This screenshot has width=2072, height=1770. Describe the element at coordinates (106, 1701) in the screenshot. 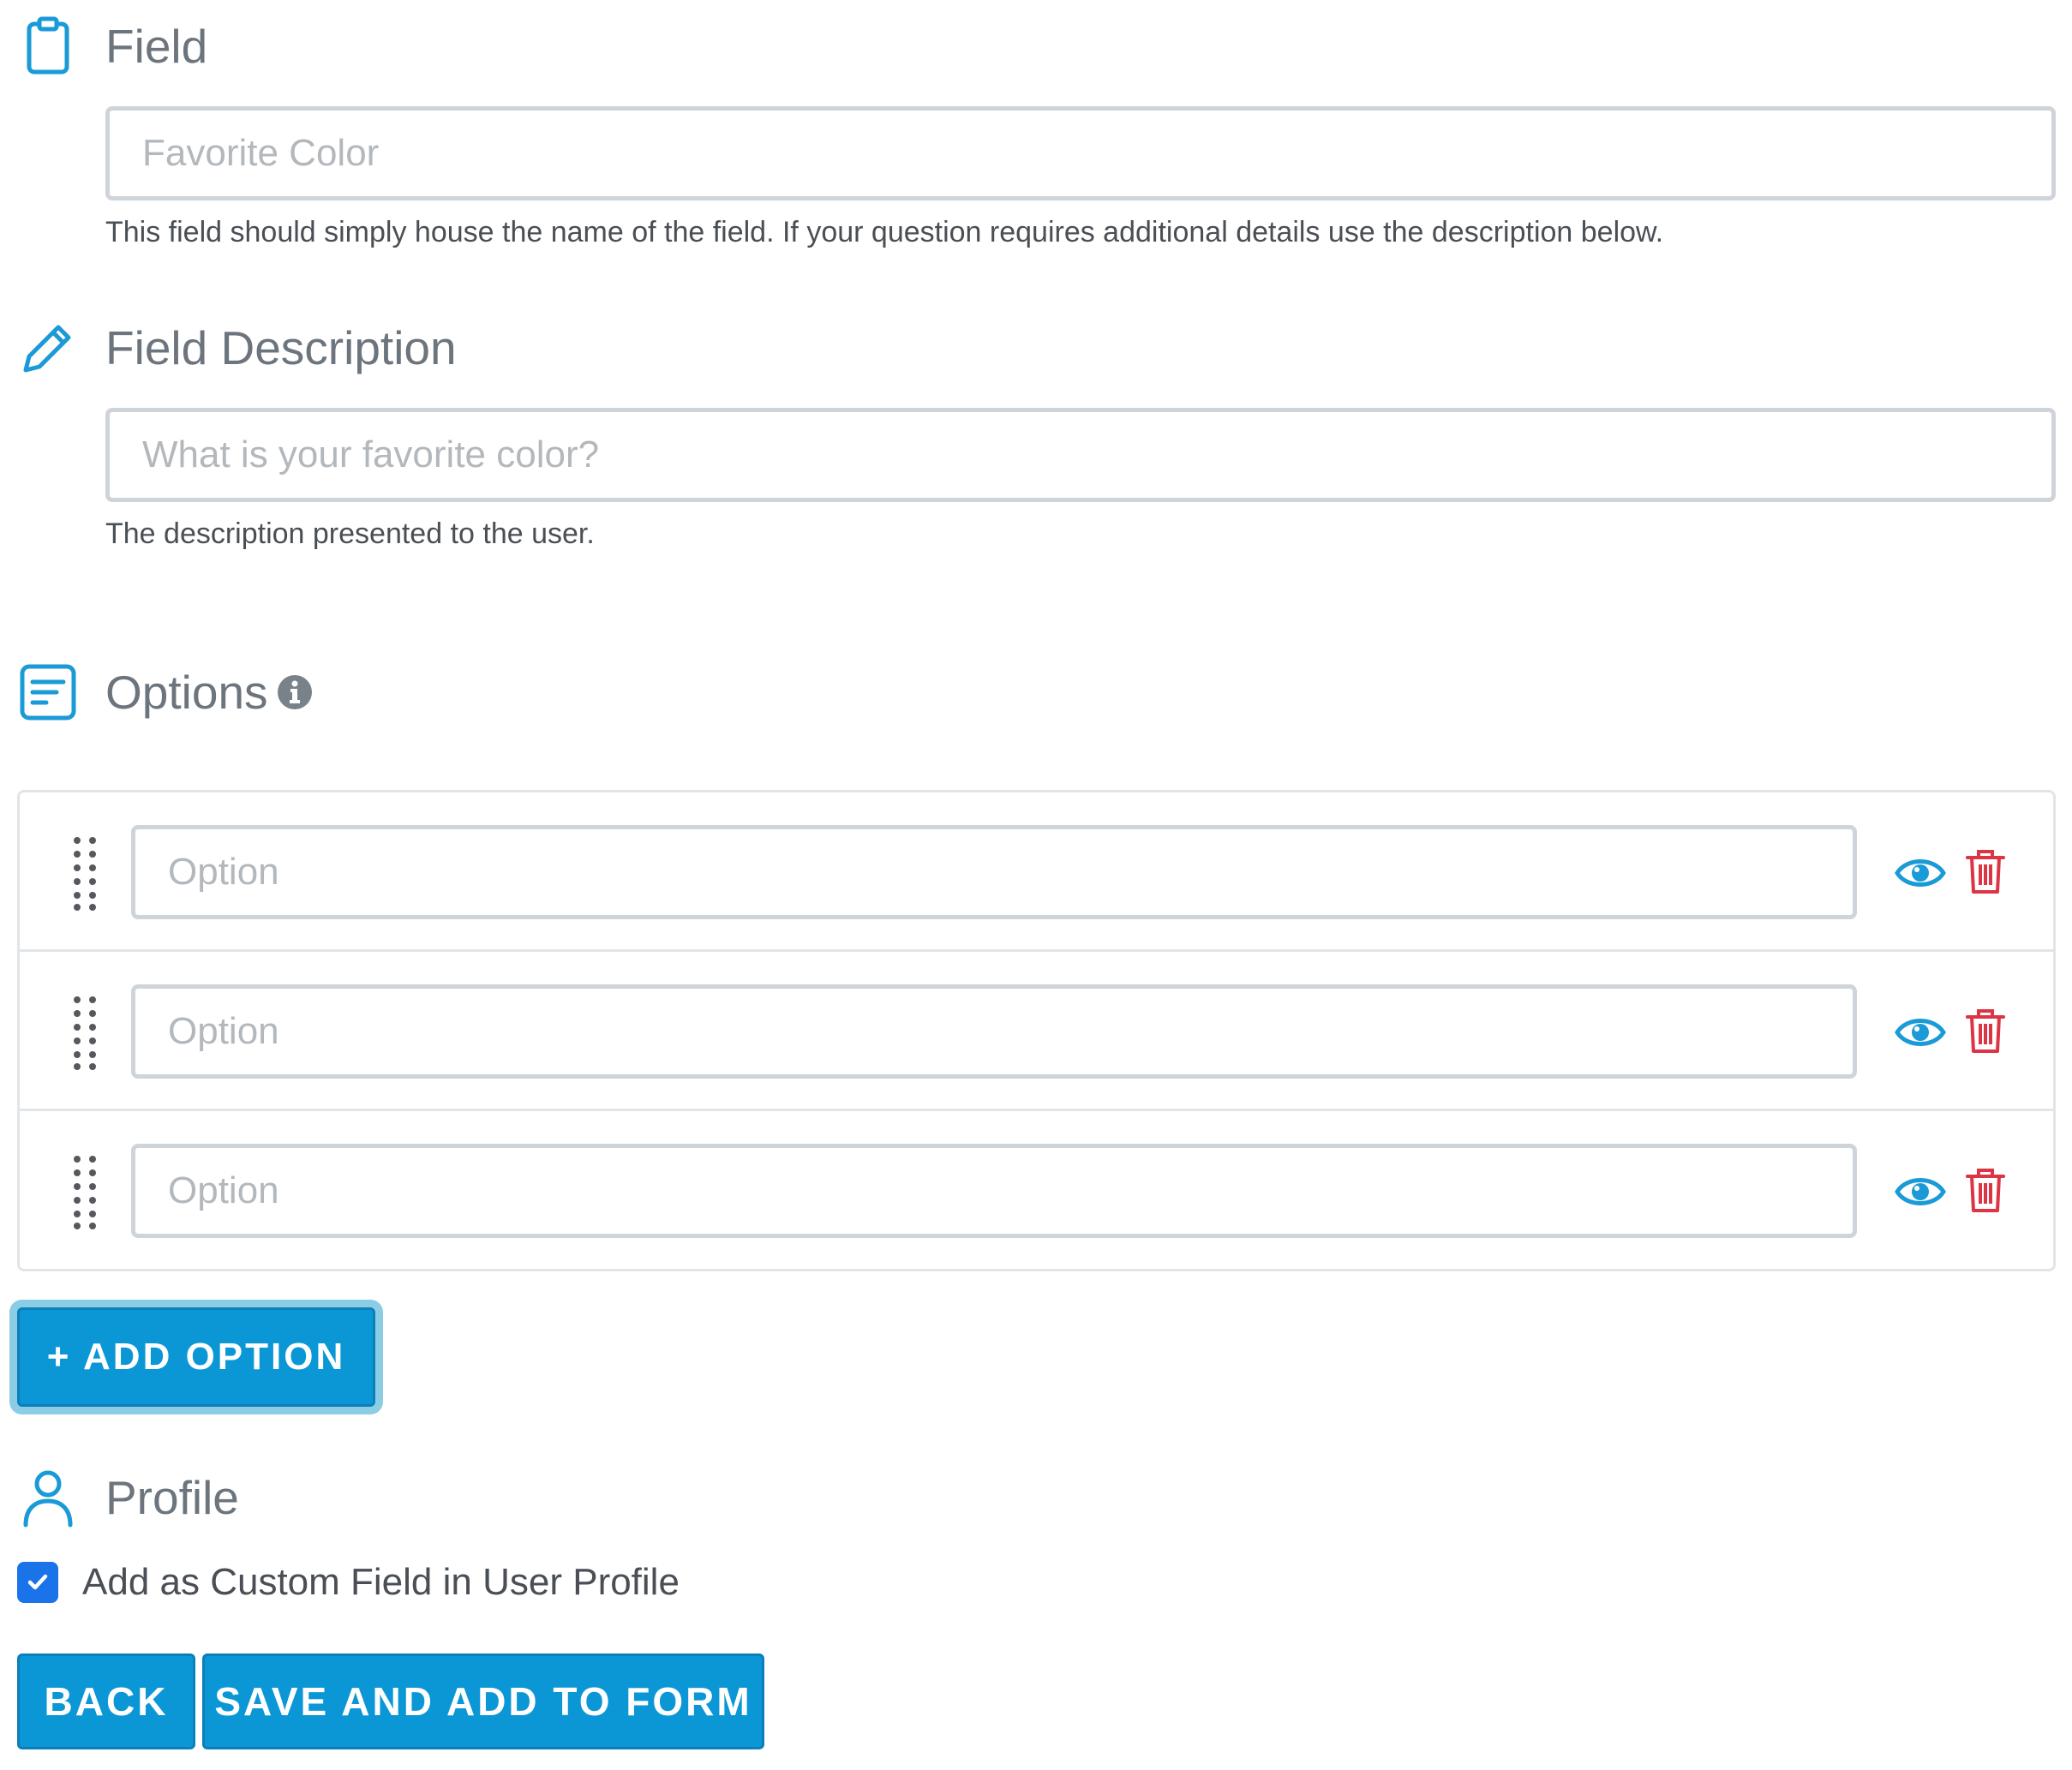

I see `back-button: BACK` at that location.